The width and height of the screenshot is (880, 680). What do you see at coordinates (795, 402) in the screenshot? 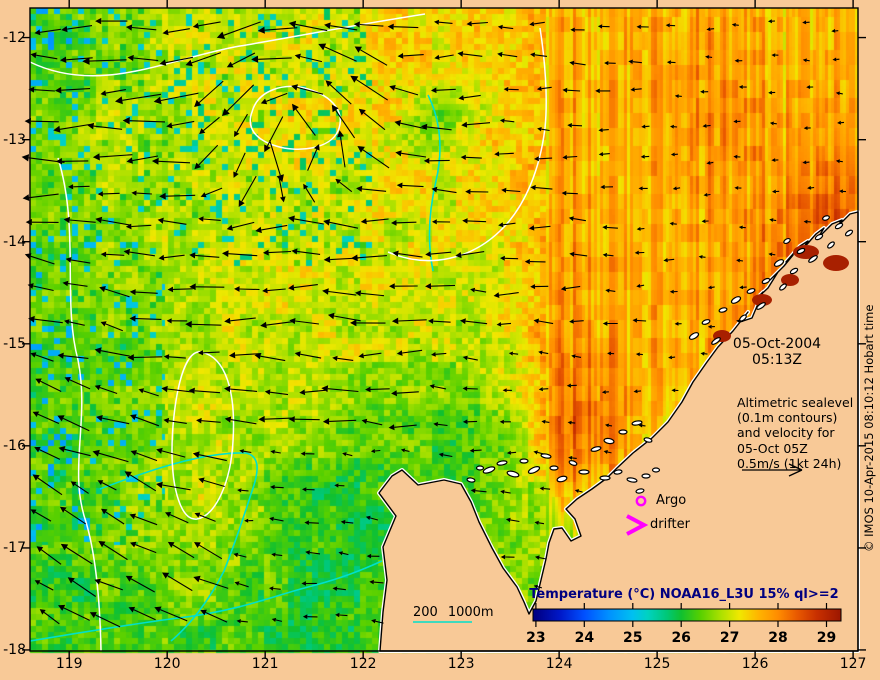
I see `legend-line: Altimetric sealevel` at bounding box center [795, 402].